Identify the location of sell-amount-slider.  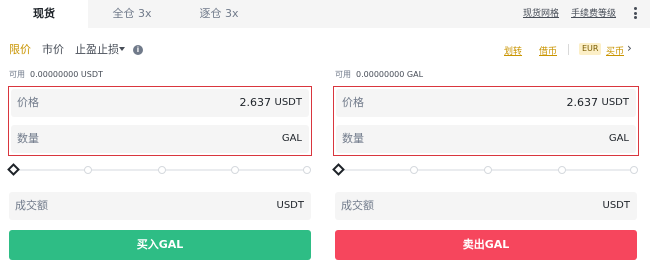
(485, 169).